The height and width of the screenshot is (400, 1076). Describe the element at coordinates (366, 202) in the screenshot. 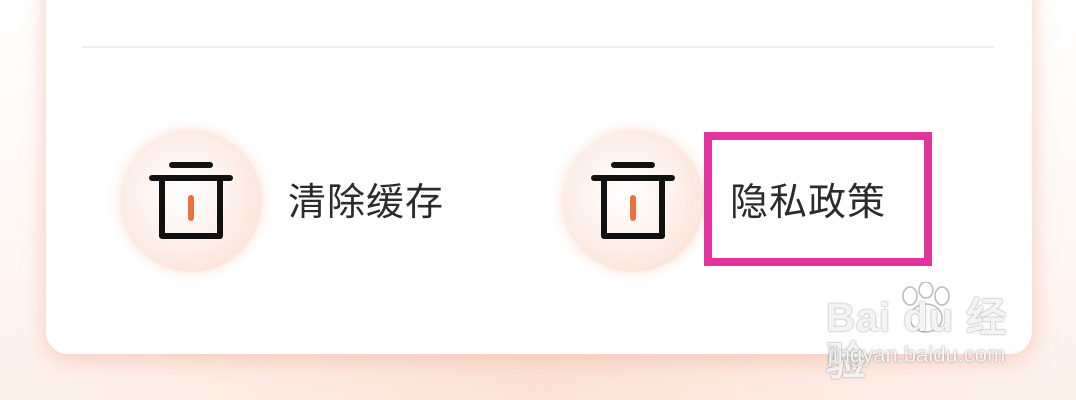

I see `clear-cache-label: 清除缓存` at that location.